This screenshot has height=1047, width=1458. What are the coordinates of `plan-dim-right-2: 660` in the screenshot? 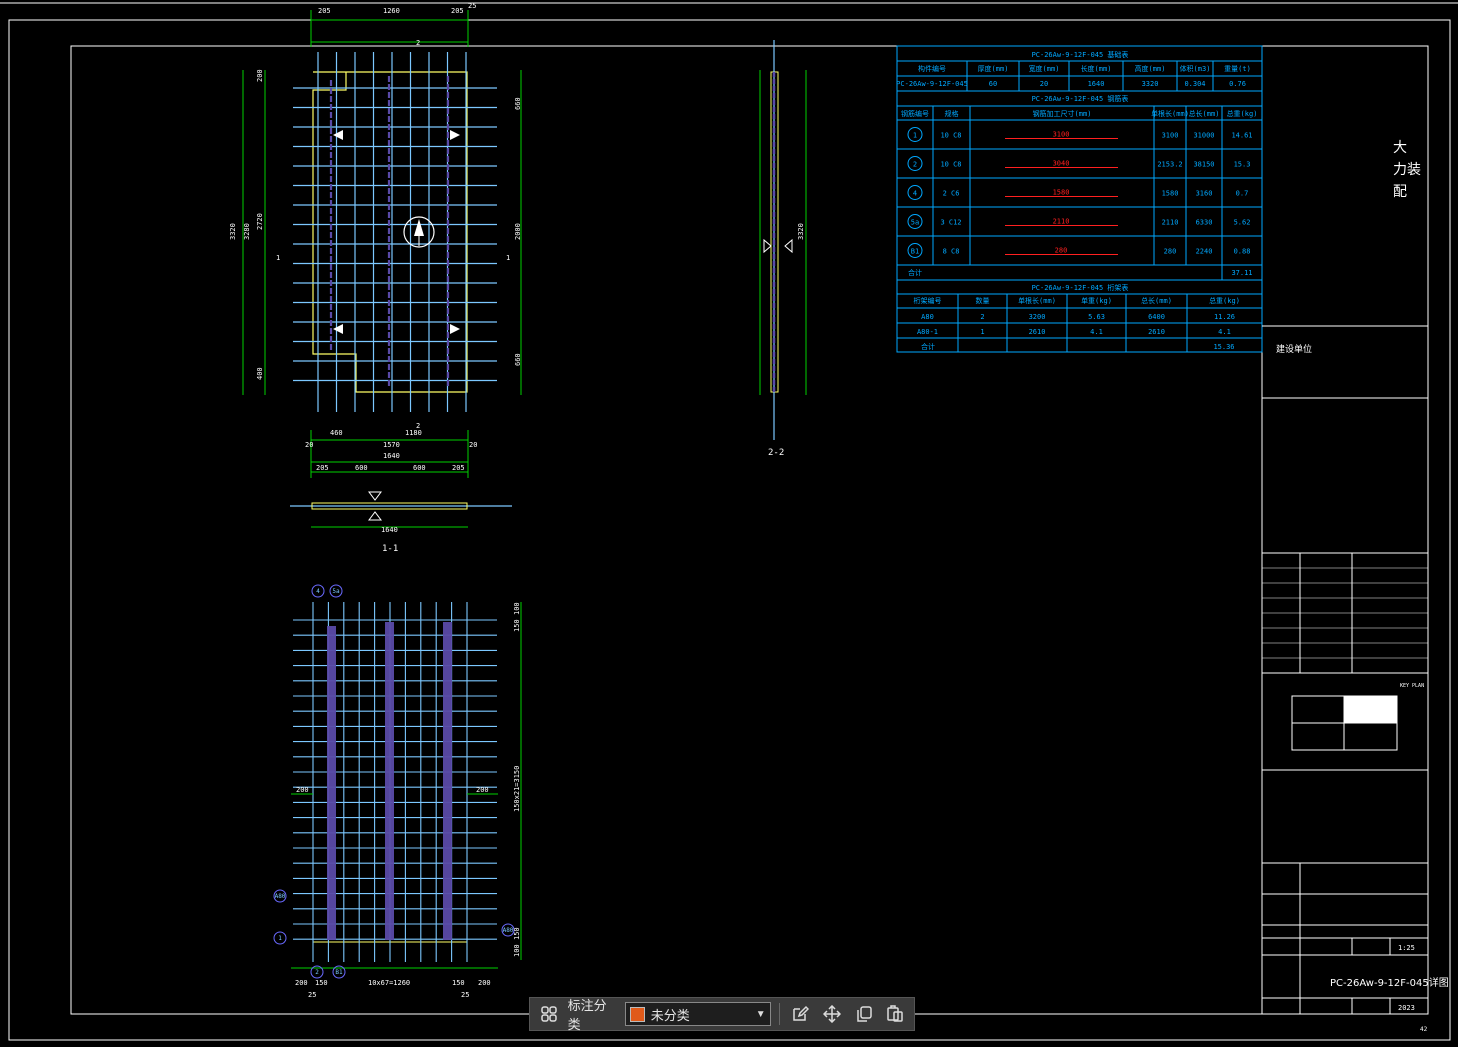 It's located at (518, 359).